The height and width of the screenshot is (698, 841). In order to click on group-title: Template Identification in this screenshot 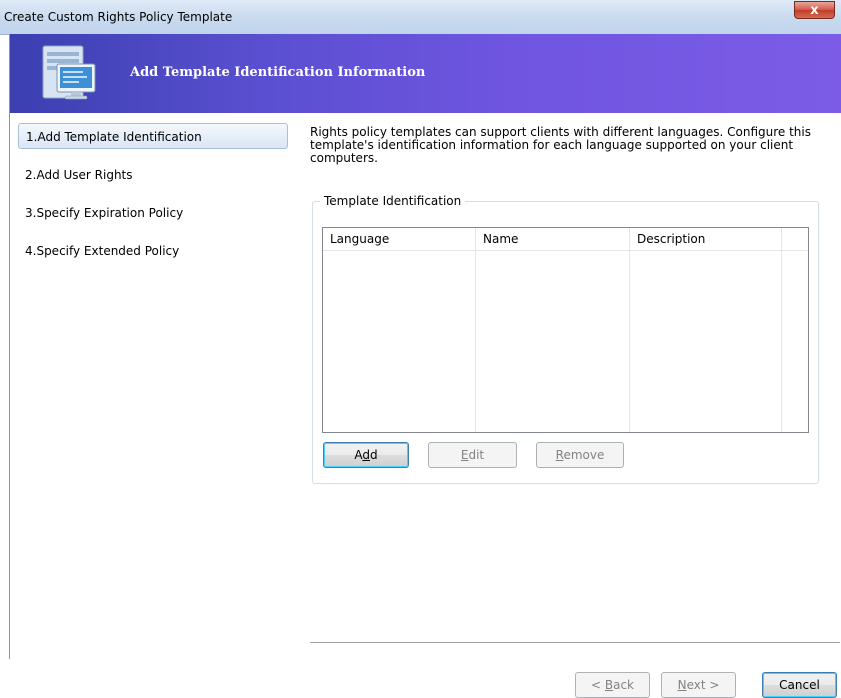, I will do `click(393, 201)`.